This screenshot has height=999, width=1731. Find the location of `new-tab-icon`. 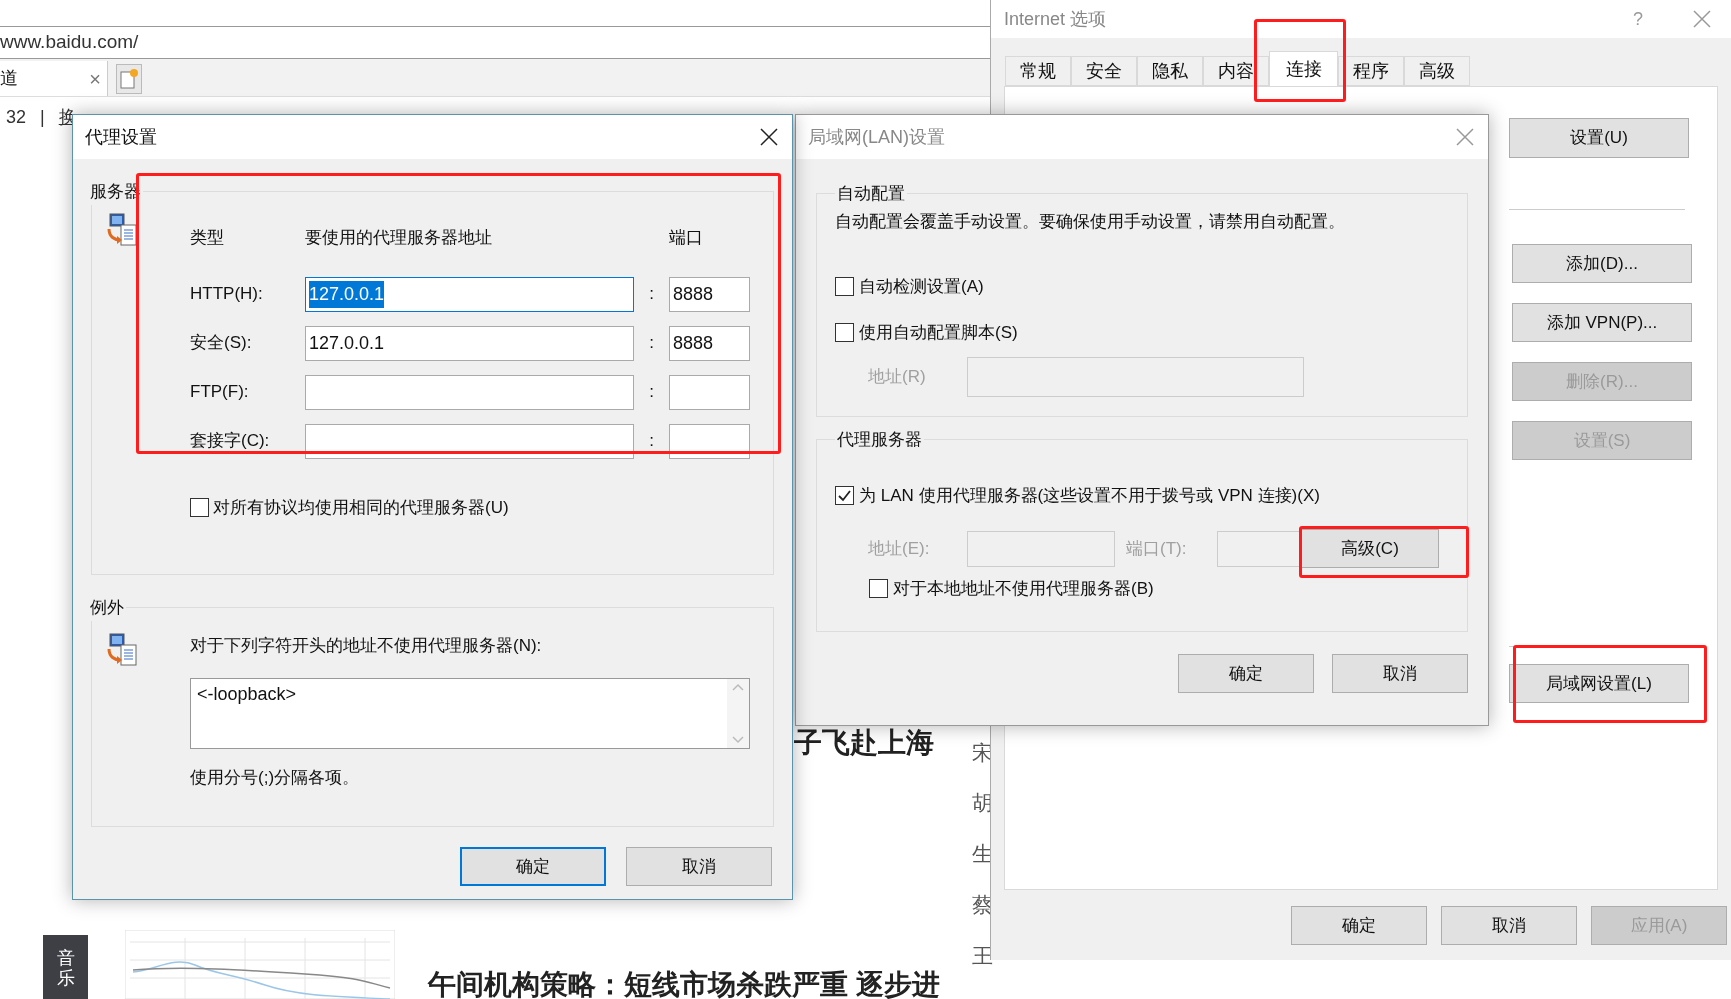

new-tab-icon is located at coordinates (129, 79).